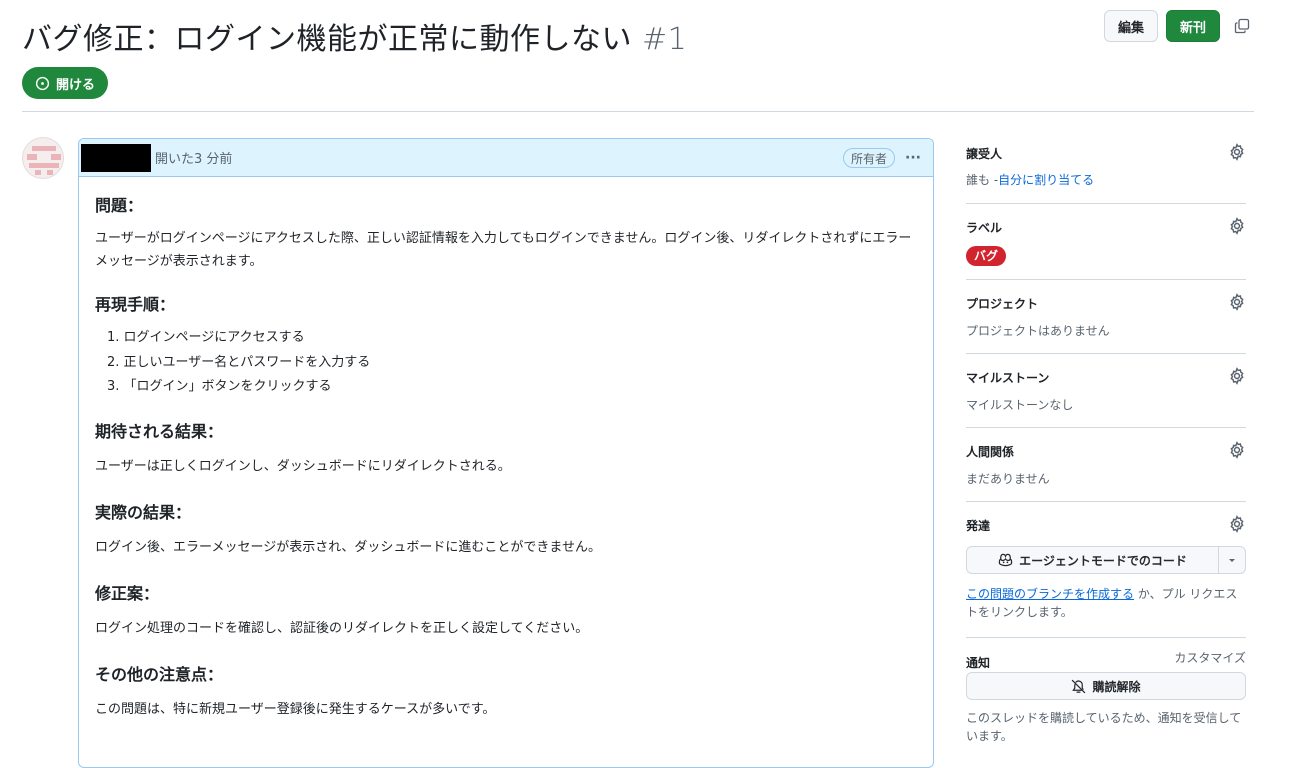  I want to click on relationships-title: 人間関係, so click(990, 452).